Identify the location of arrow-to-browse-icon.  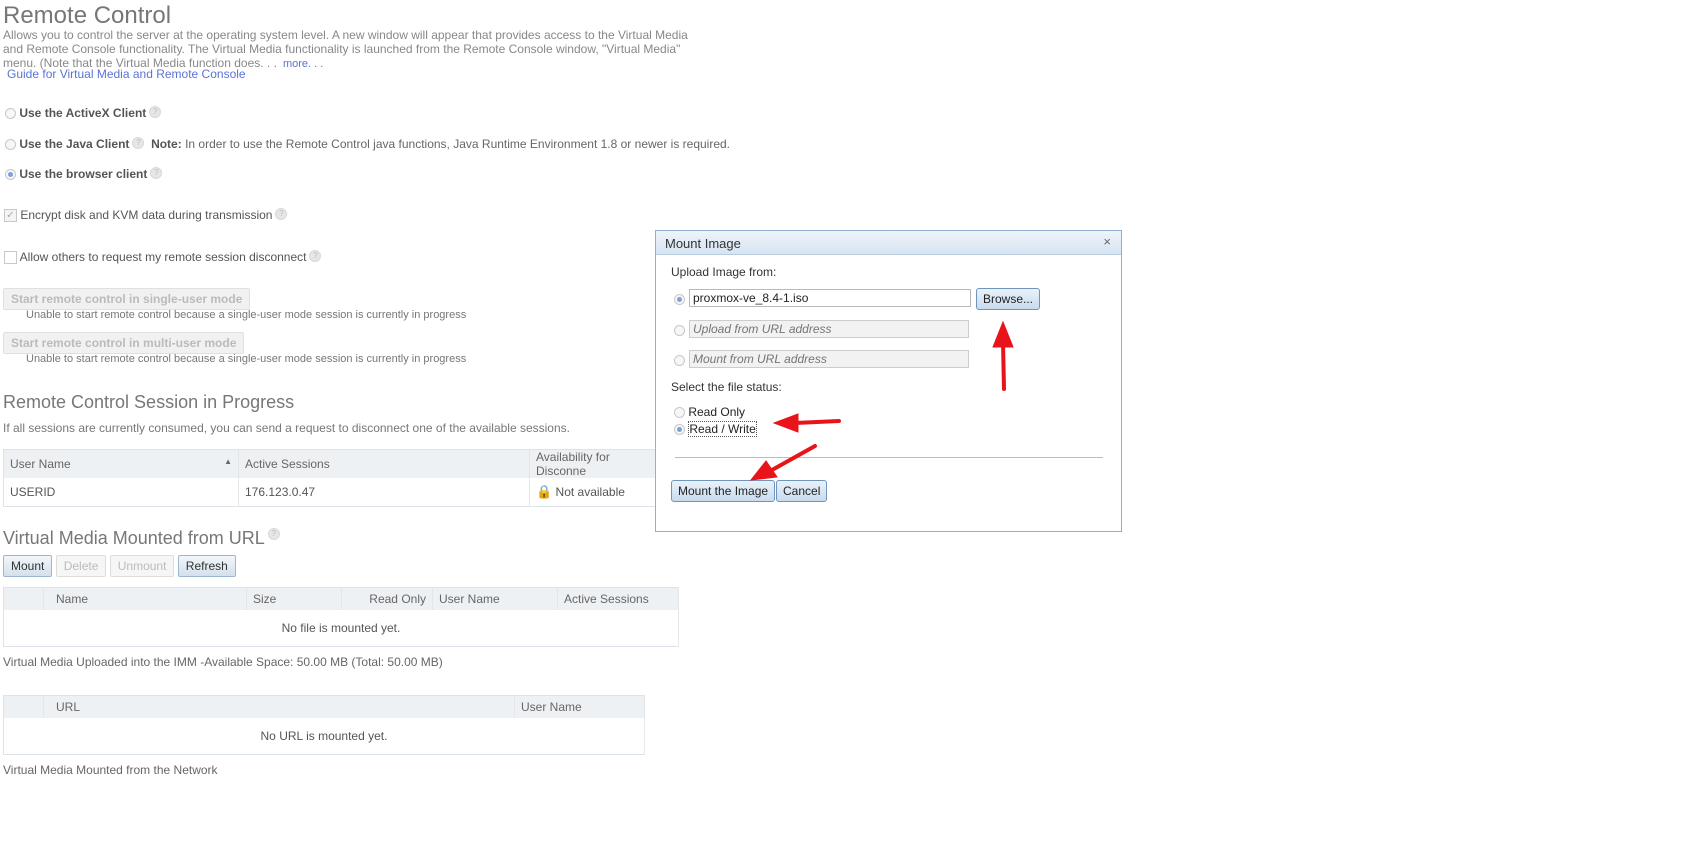
(1003, 355).